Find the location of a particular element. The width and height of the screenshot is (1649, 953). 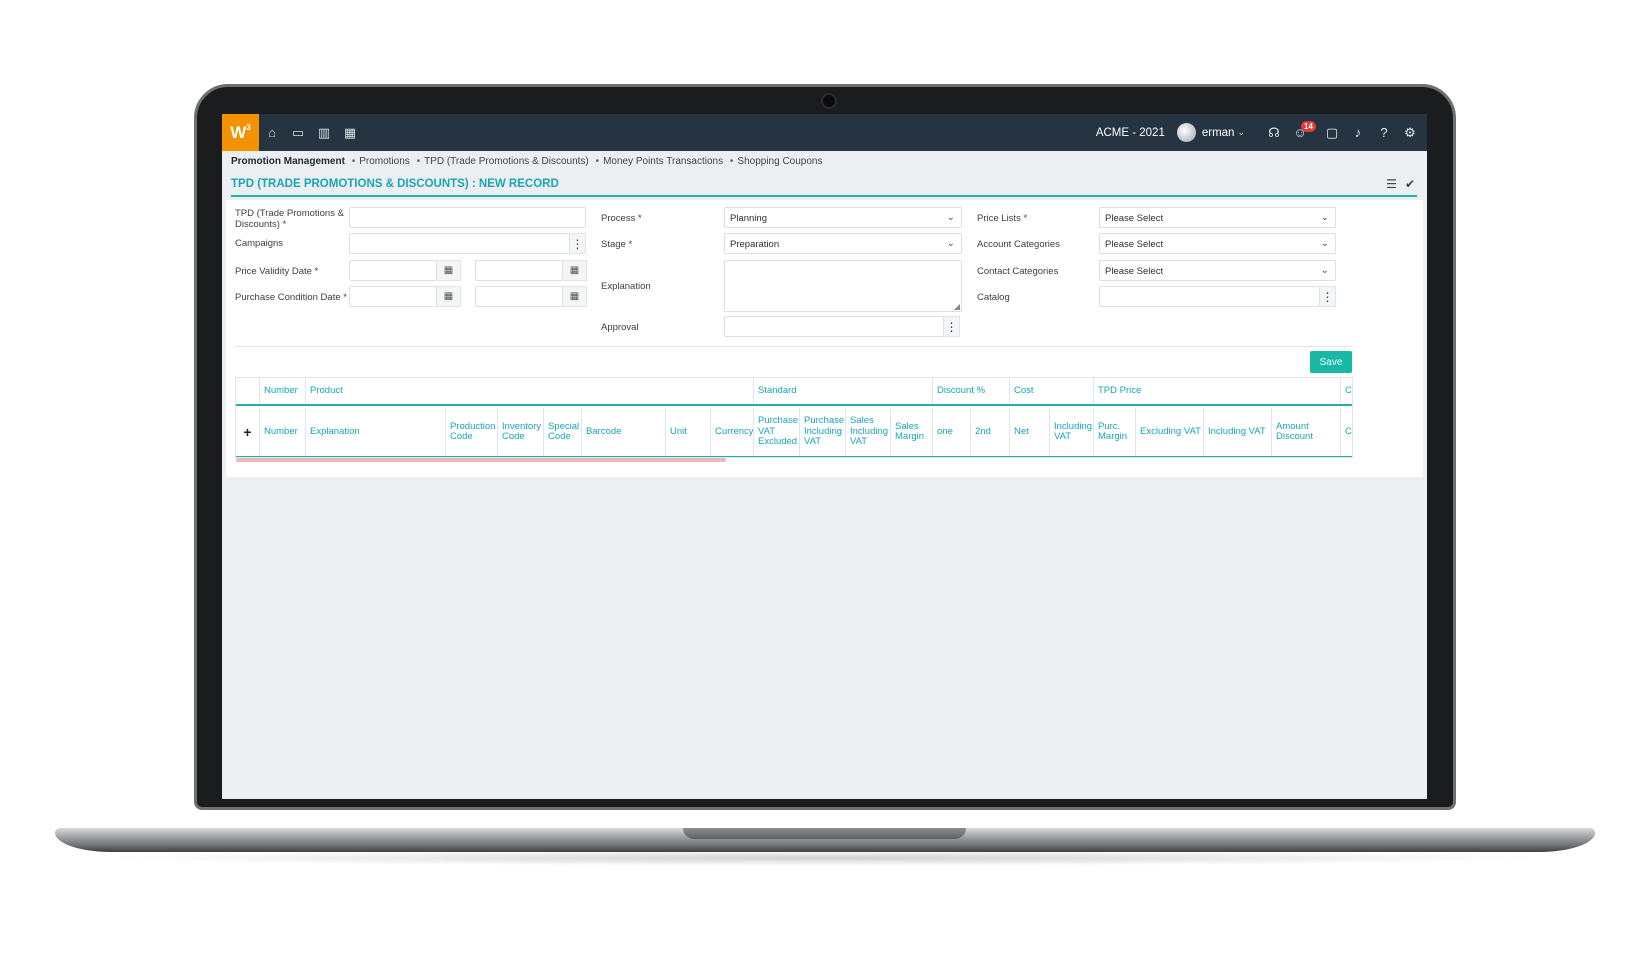

list-icon: ☰ is located at coordinates (1391, 184).